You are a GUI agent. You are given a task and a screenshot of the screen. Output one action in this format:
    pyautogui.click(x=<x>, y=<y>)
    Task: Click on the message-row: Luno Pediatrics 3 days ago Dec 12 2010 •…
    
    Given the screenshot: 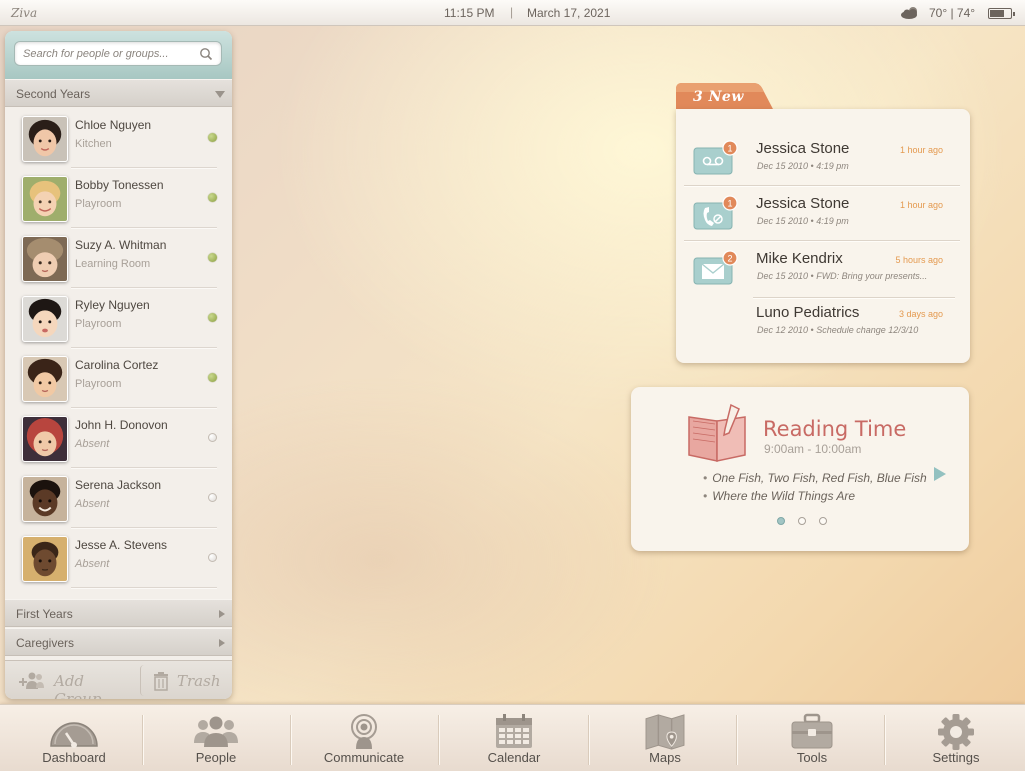 What is the action you would take?
    pyautogui.click(x=823, y=322)
    